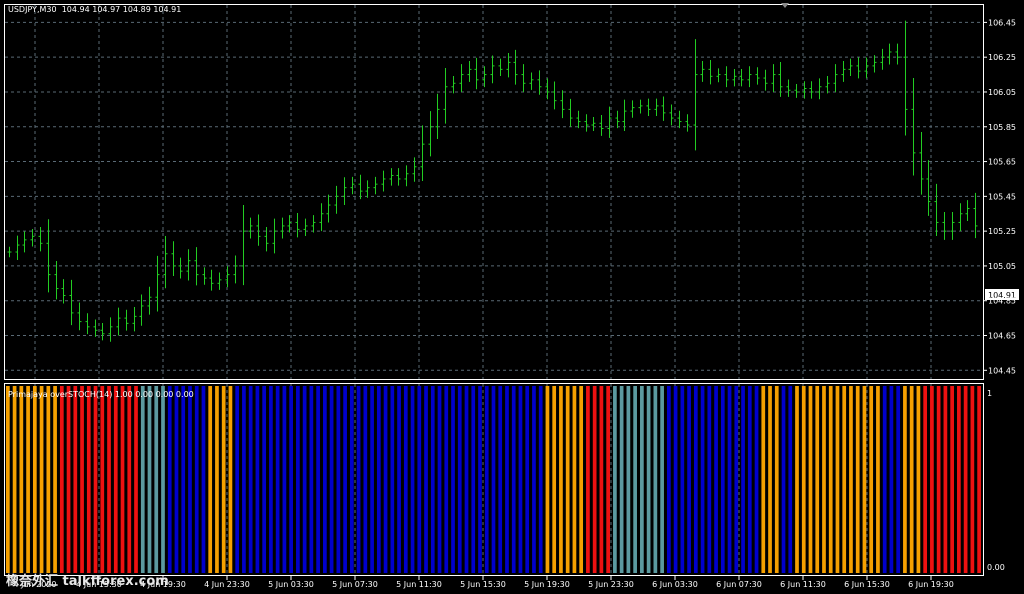 This screenshot has width=1024, height=594. What do you see at coordinates (355, 584) in the screenshot?
I see `x-tick-label: 5 Jun 07:30` at bounding box center [355, 584].